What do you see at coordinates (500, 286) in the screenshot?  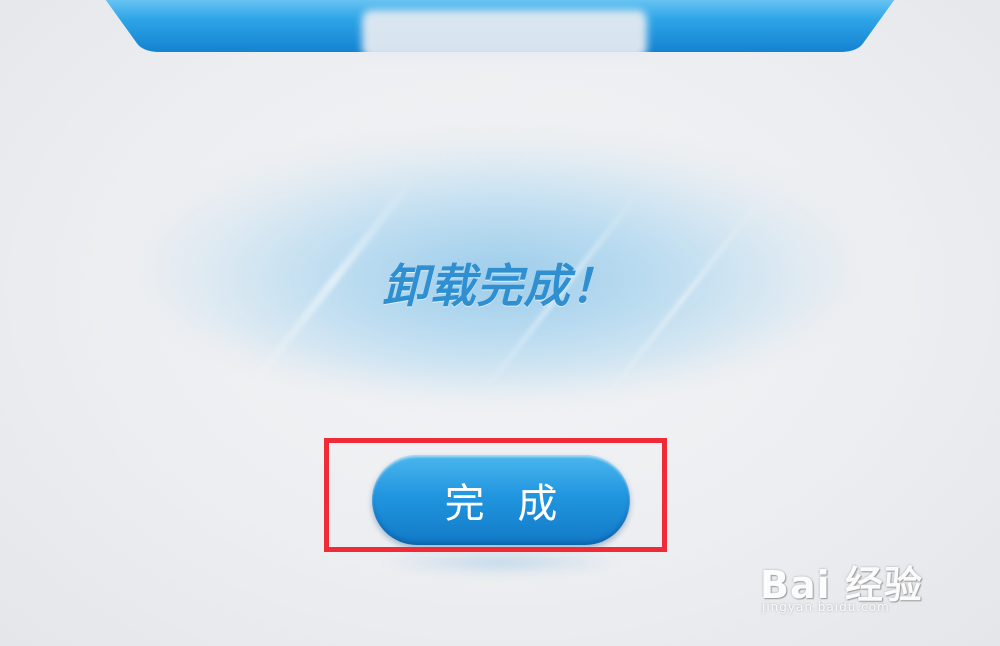 I see `uninstall-complete-message: 卸载完成！` at bounding box center [500, 286].